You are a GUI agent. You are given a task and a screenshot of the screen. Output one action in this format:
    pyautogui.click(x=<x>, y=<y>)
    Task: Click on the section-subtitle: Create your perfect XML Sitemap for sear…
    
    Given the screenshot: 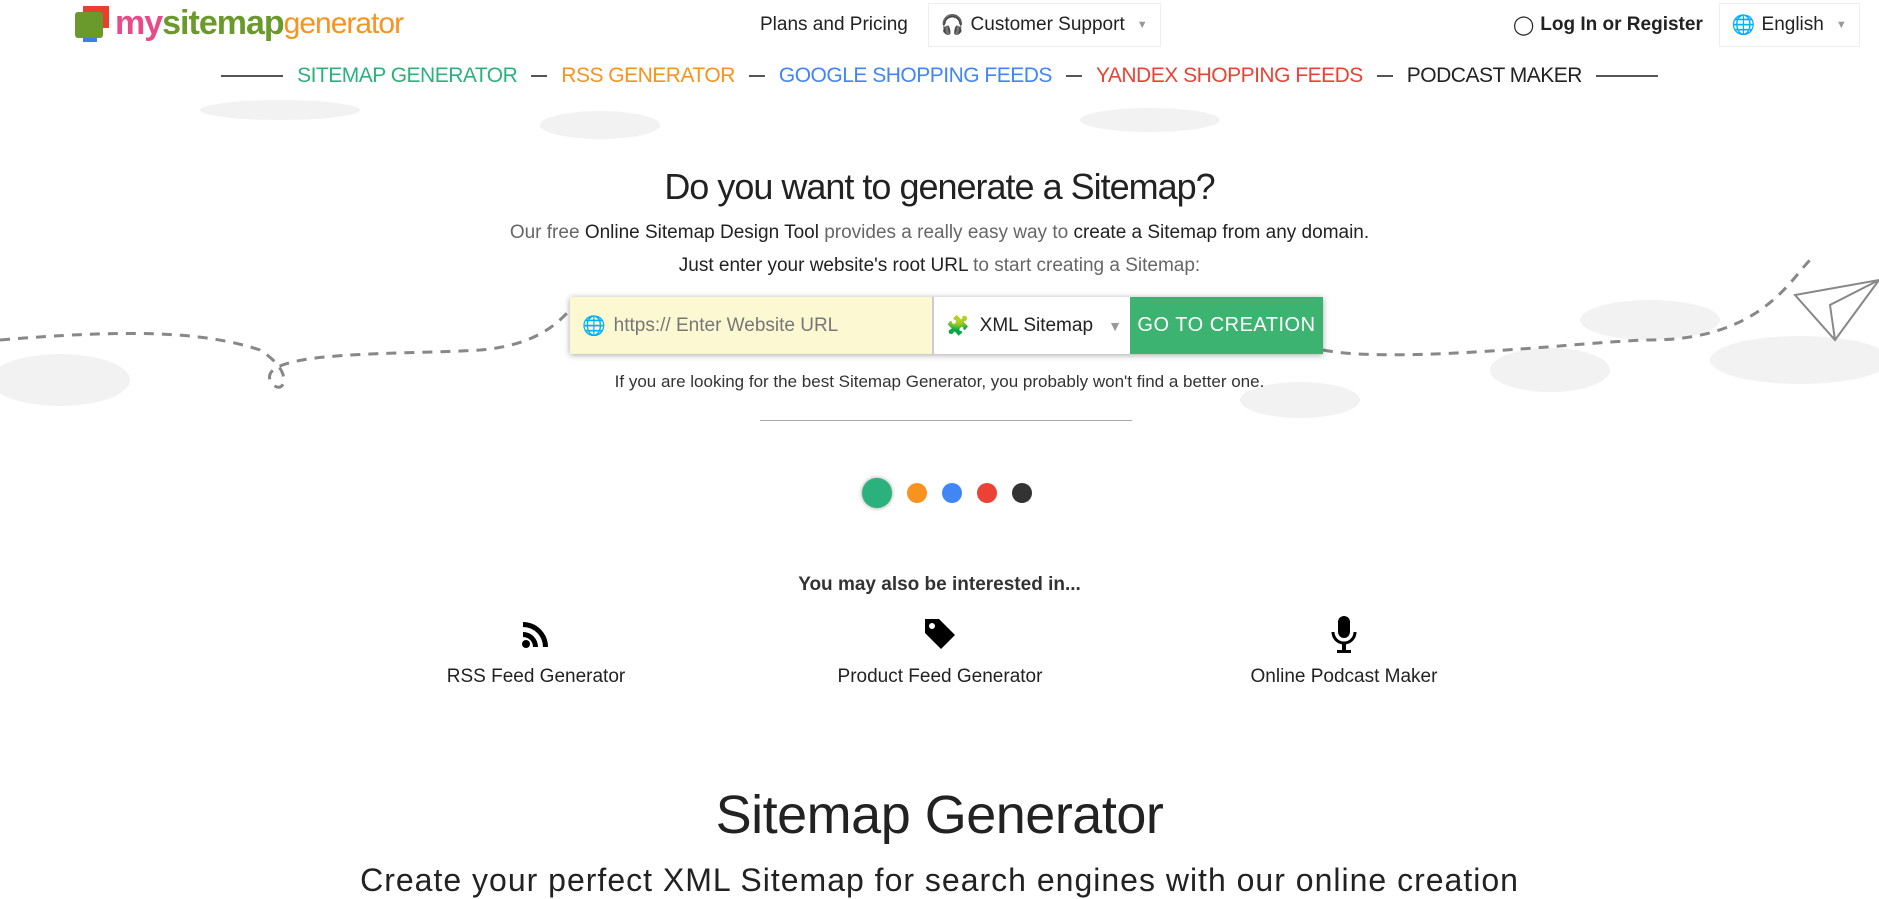 What is the action you would take?
    pyautogui.click(x=939, y=880)
    